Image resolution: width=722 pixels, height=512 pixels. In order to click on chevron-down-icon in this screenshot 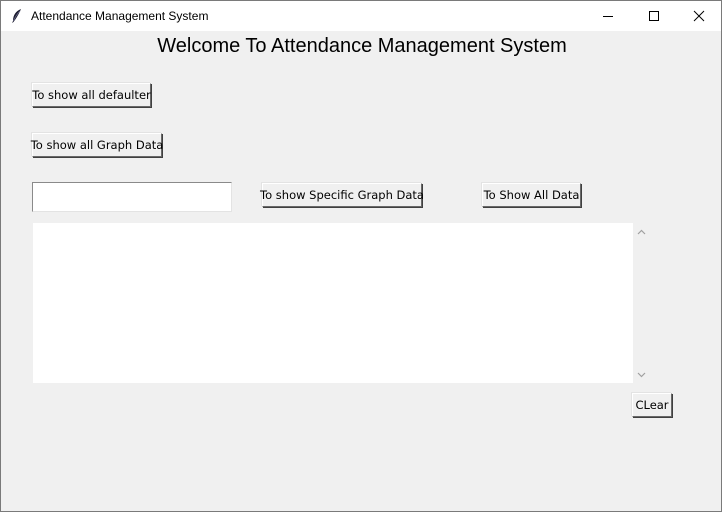, I will do `click(641, 374)`.